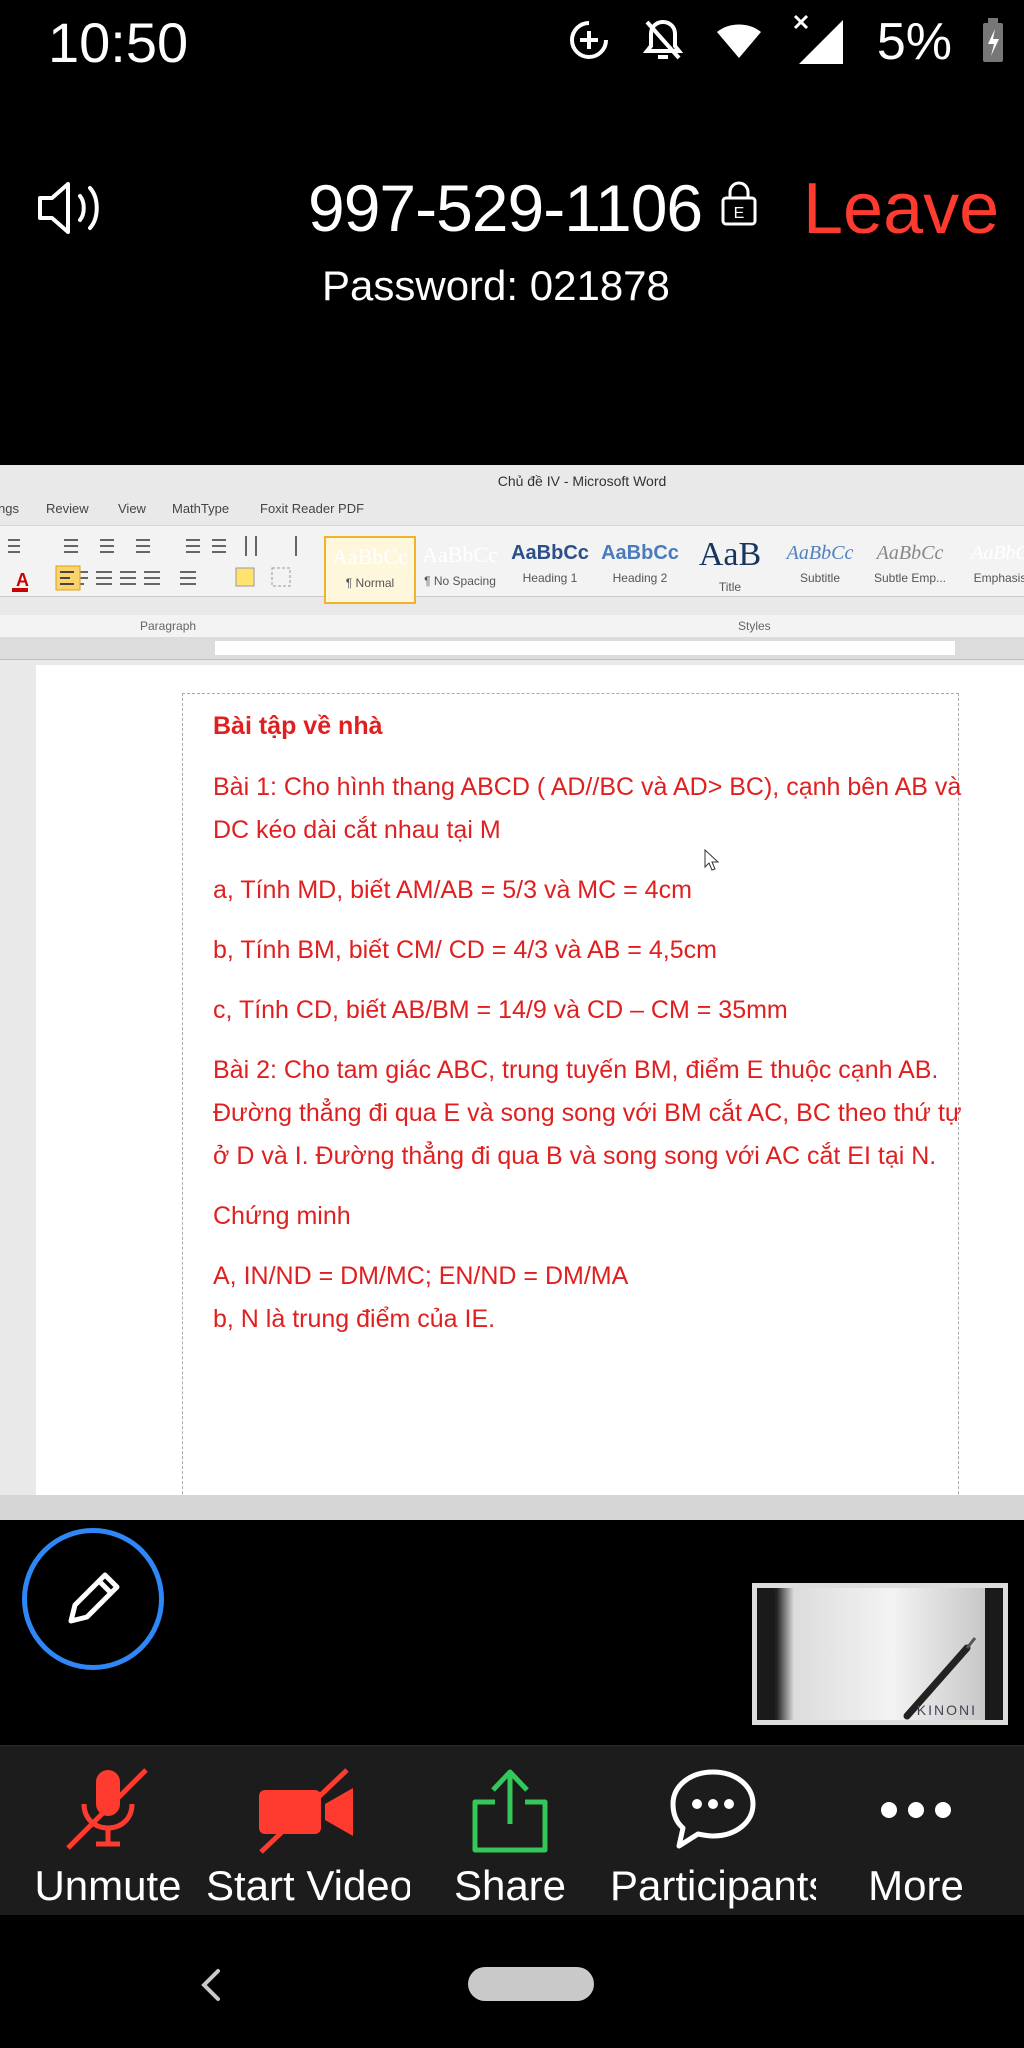  What do you see at coordinates (531, 1984) in the screenshot?
I see `home-pill` at bounding box center [531, 1984].